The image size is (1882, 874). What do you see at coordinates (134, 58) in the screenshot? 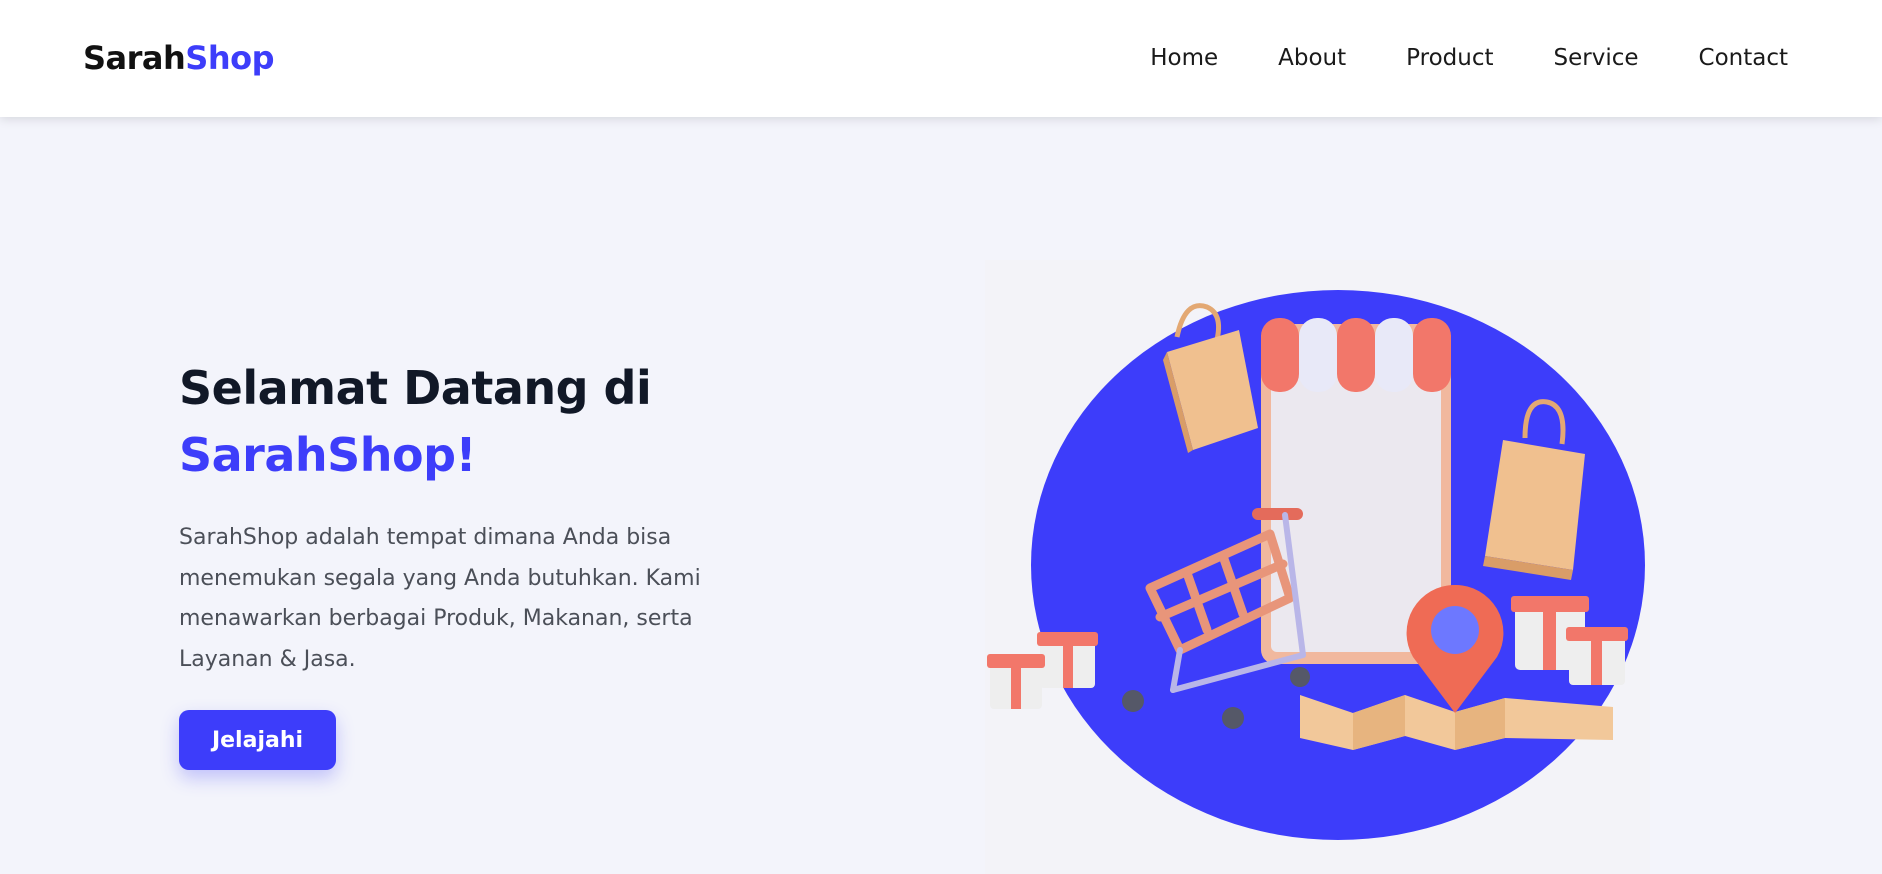
I see `logo-text-sarah: Sarah` at bounding box center [134, 58].